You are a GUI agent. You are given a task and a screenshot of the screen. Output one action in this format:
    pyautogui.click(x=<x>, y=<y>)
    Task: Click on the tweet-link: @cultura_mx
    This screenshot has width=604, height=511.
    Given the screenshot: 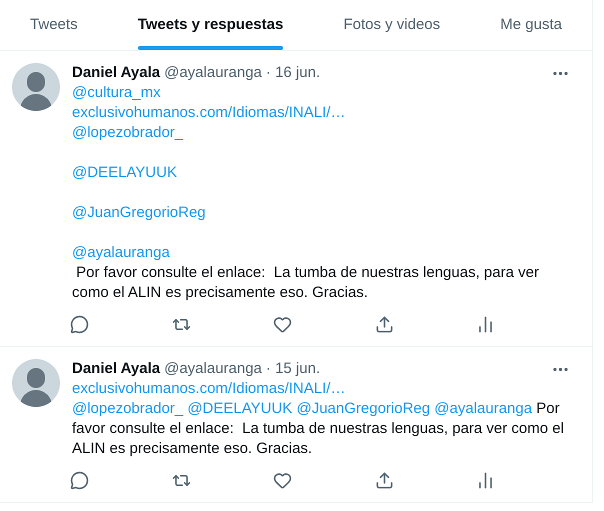 What is the action you would take?
    pyautogui.click(x=116, y=92)
    